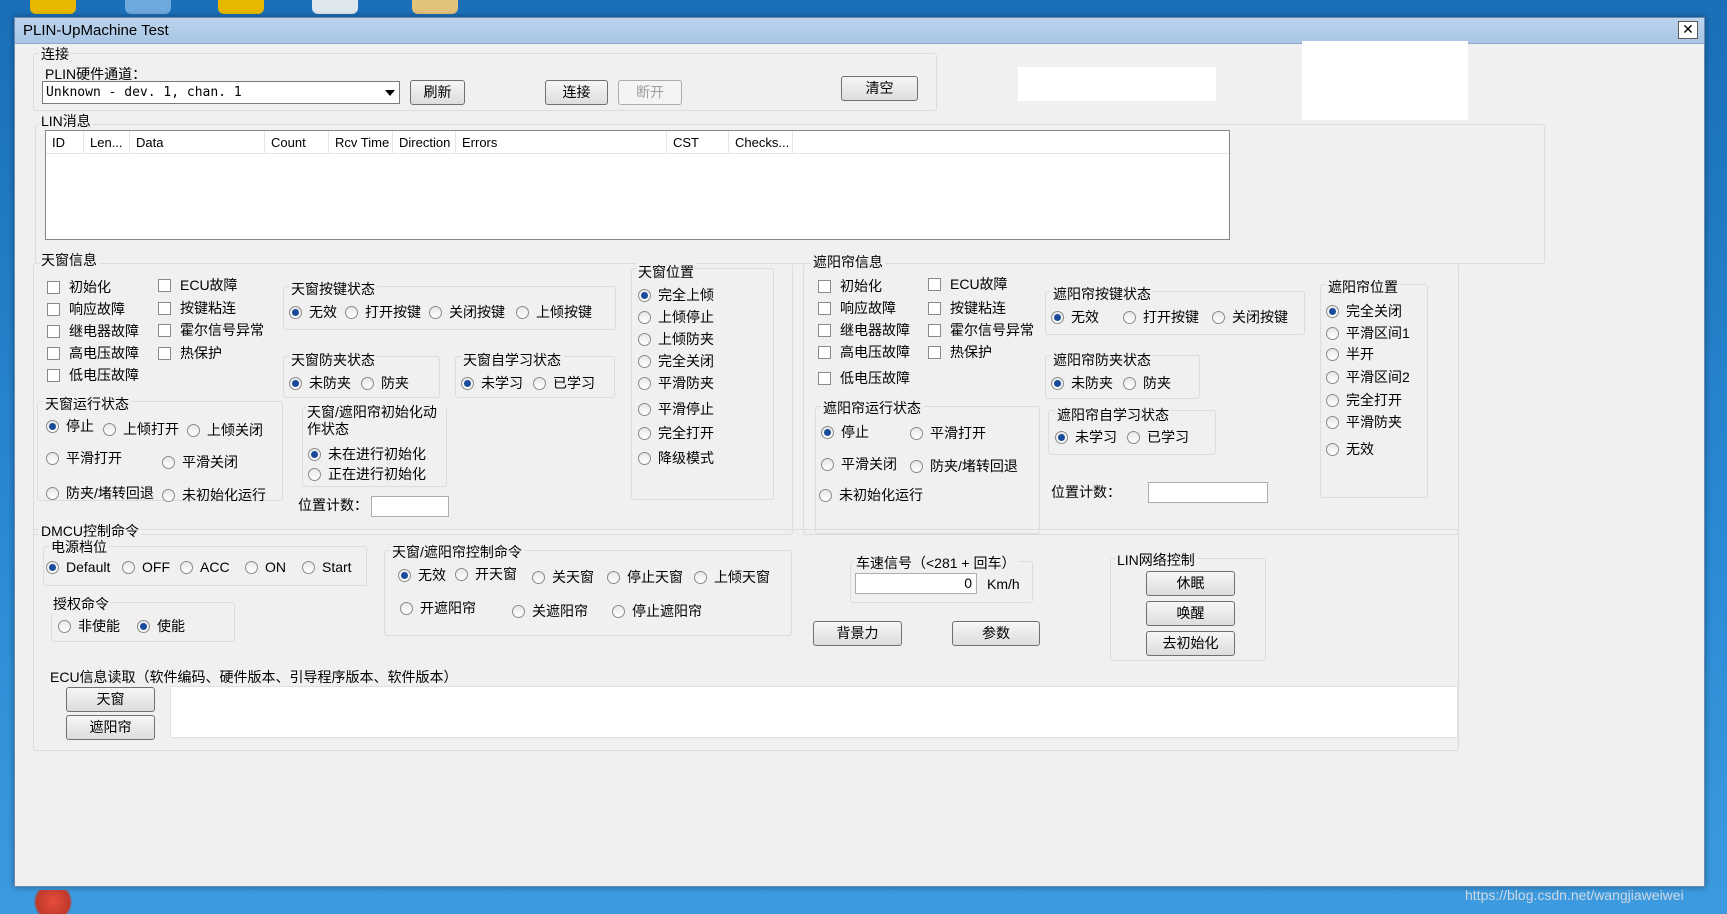 Image resolution: width=1727 pixels, height=914 pixels. What do you see at coordinates (864, 352) in the screenshot?
I see `shade-fault-checkbox: 高电压故障` at bounding box center [864, 352].